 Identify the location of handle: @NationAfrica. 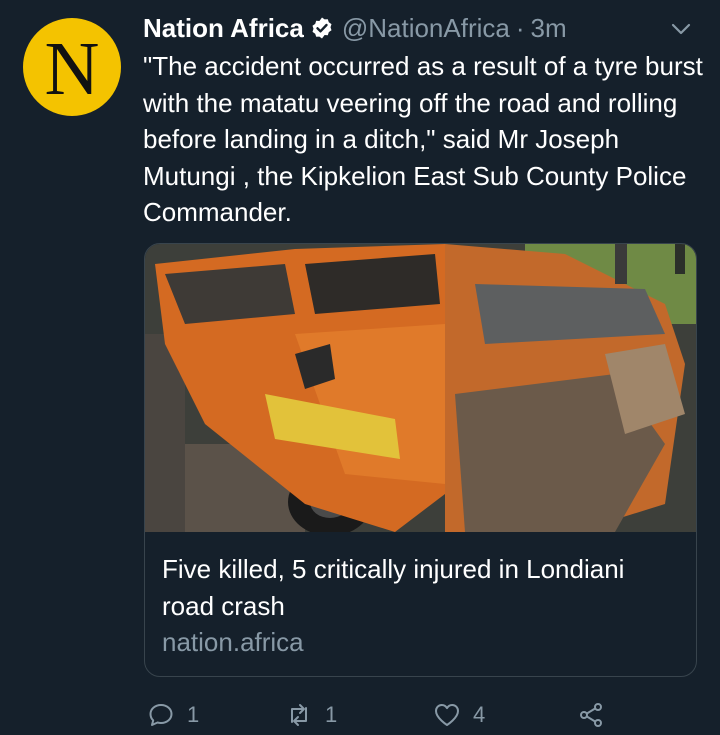
(426, 28).